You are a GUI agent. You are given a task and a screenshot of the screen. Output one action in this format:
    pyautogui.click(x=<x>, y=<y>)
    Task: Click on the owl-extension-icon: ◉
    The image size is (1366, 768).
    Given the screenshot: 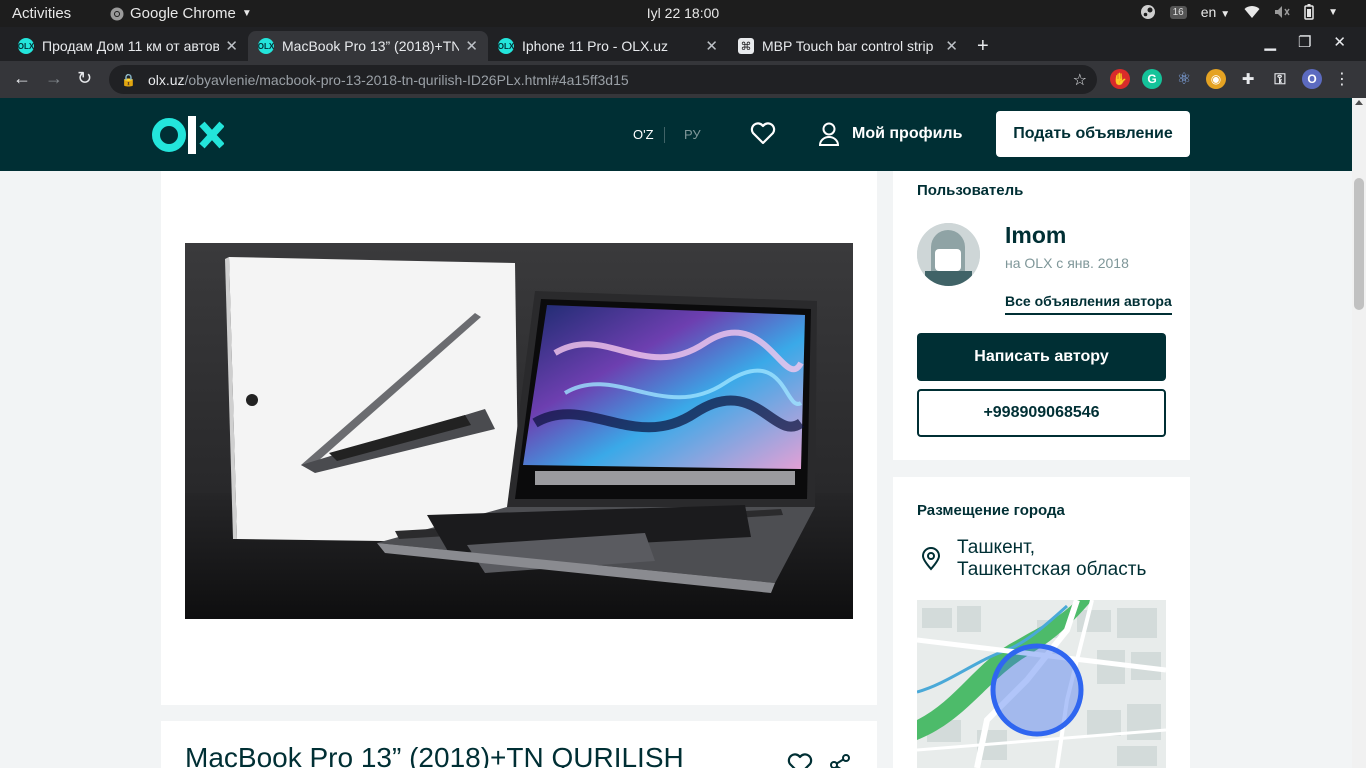 What is the action you would take?
    pyautogui.click(x=1216, y=79)
    